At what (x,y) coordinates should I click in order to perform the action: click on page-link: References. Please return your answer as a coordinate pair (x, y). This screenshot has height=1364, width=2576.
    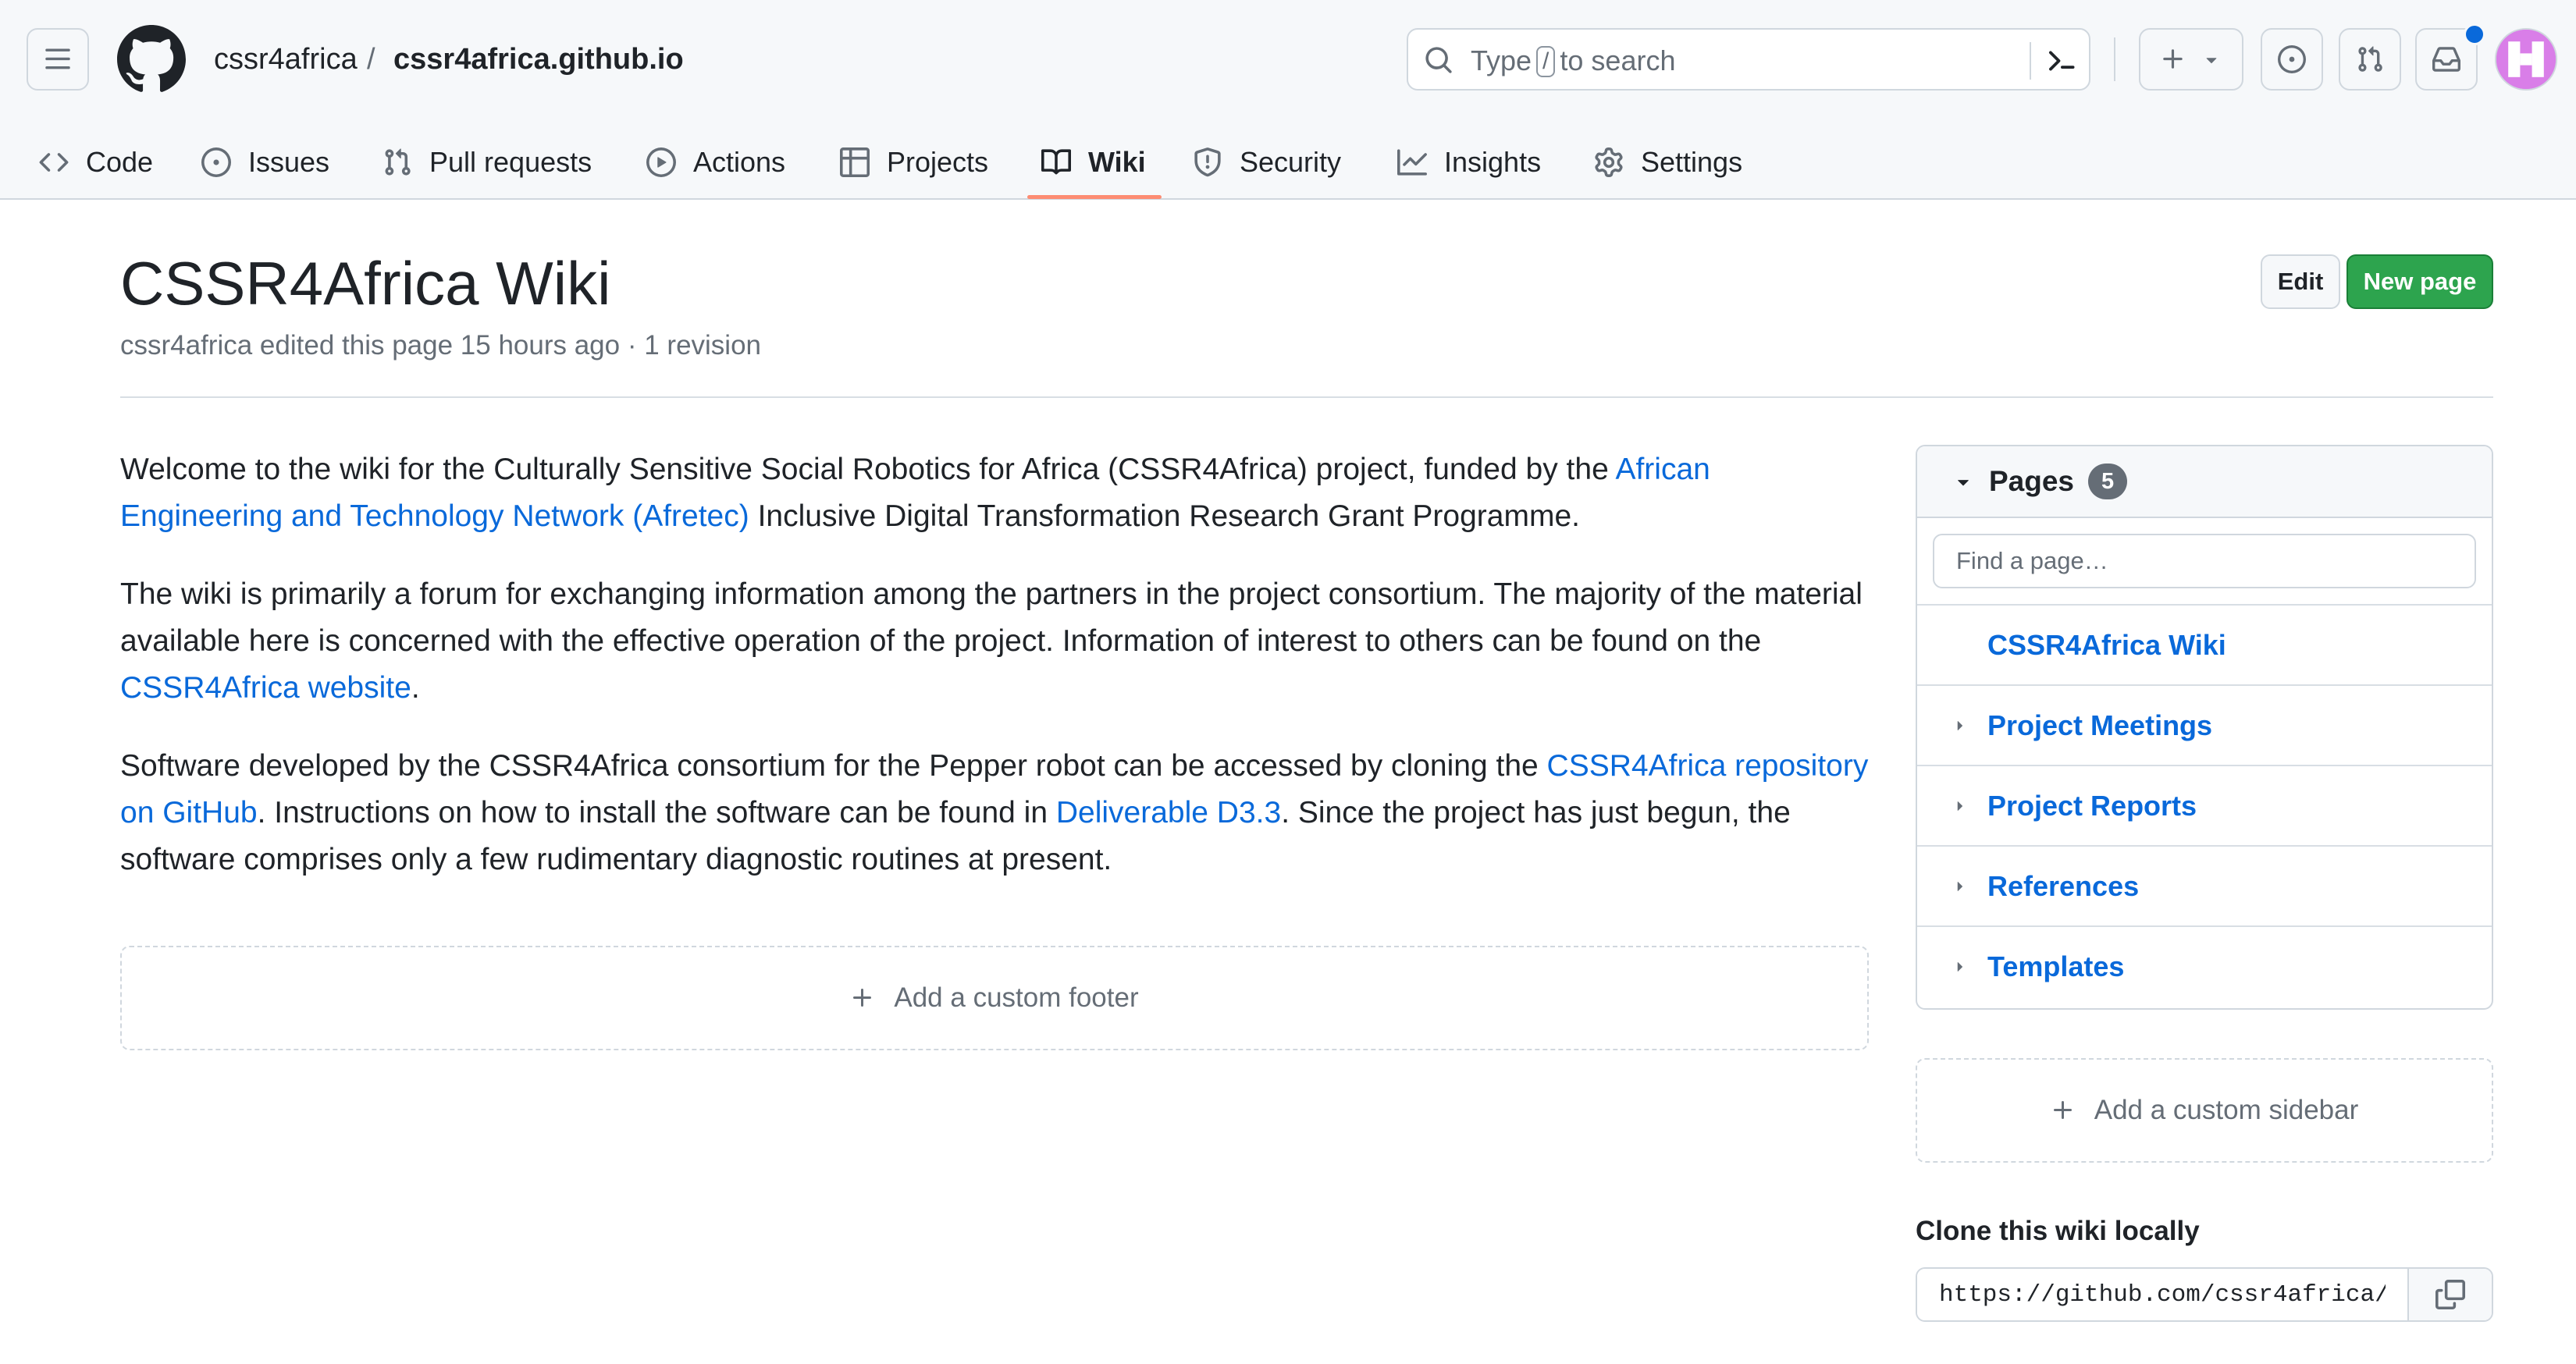
    Looking at the image, I should click on (2063, 886).